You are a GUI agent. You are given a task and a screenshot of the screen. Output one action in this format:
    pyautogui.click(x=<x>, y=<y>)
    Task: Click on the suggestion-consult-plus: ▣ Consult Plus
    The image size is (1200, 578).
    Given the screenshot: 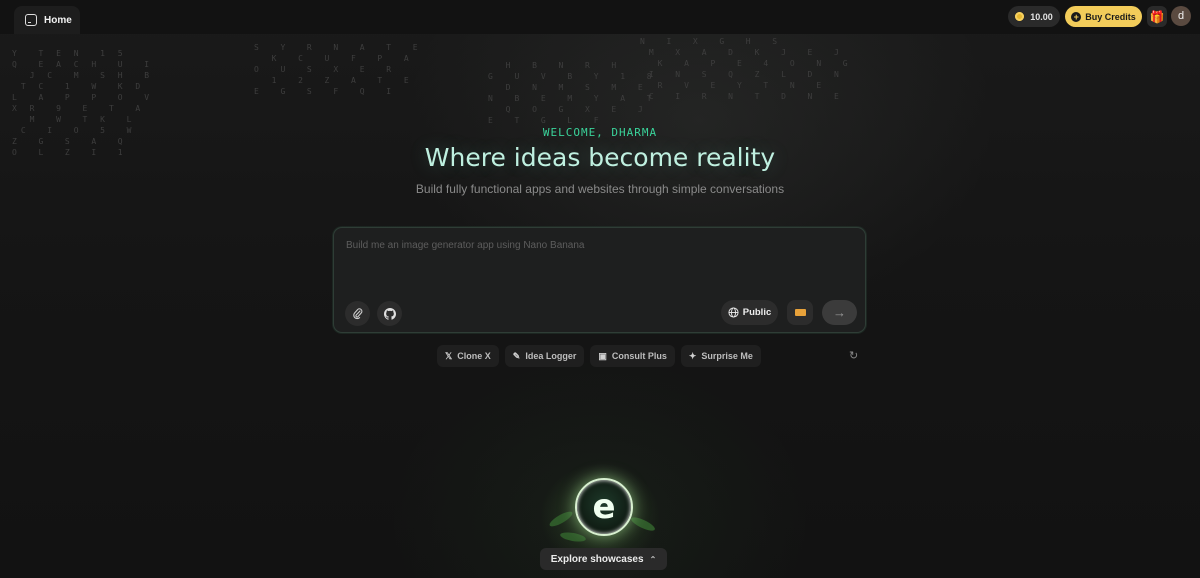 What is the action you would take?
    pyautogui.click(x=632, y=356)
    